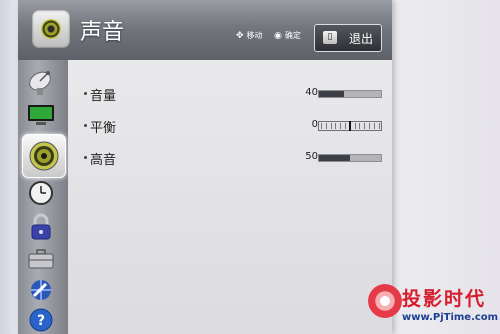  I want to click on briefcase-icon, so click(41, 259).